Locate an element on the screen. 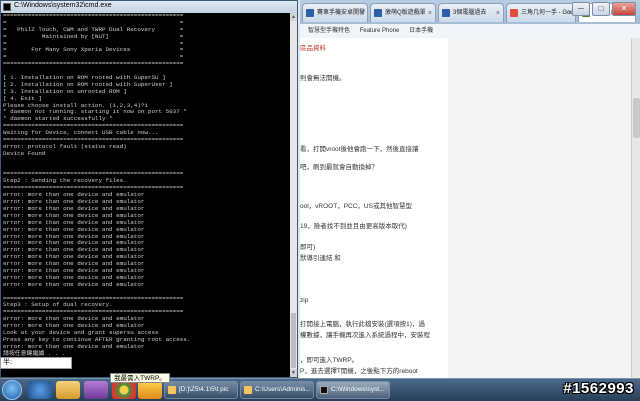 The width and height of the screenshot is (640, 401). close-window-button: ✕ is located at coordinates (624, 9).